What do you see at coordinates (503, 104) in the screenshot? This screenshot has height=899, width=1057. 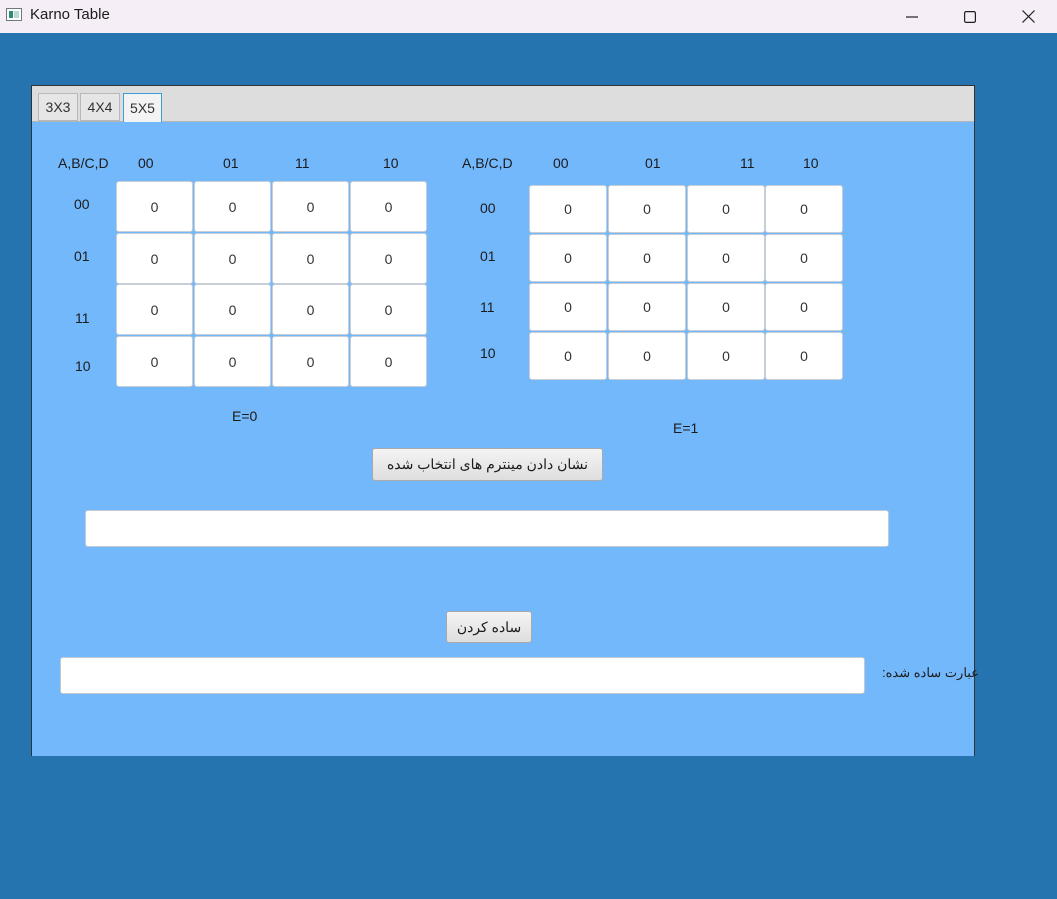 I see `tab-strip: 3X3 4X4 5X5` at bounding box center [503, 104].